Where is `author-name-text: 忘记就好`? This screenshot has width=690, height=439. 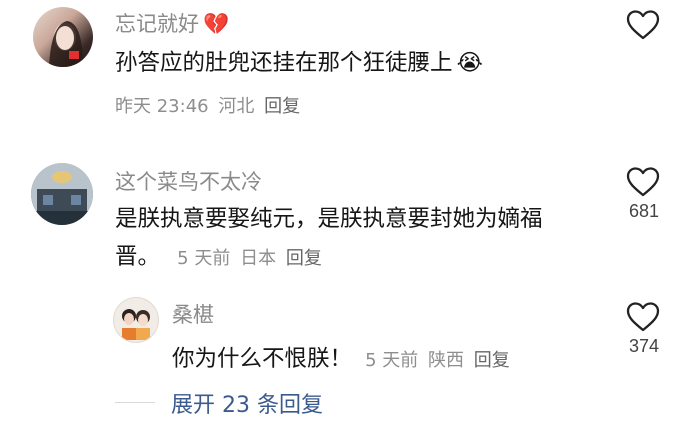 author-name-text: 忘记就好 is located at coordinates (157, 24).